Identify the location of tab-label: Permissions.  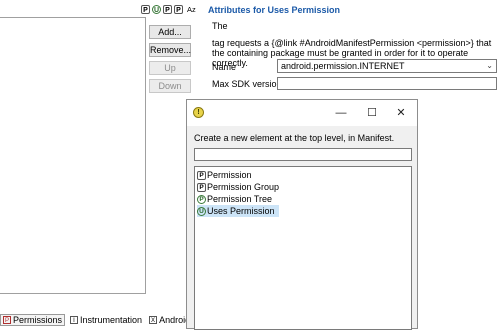
(38, 320).